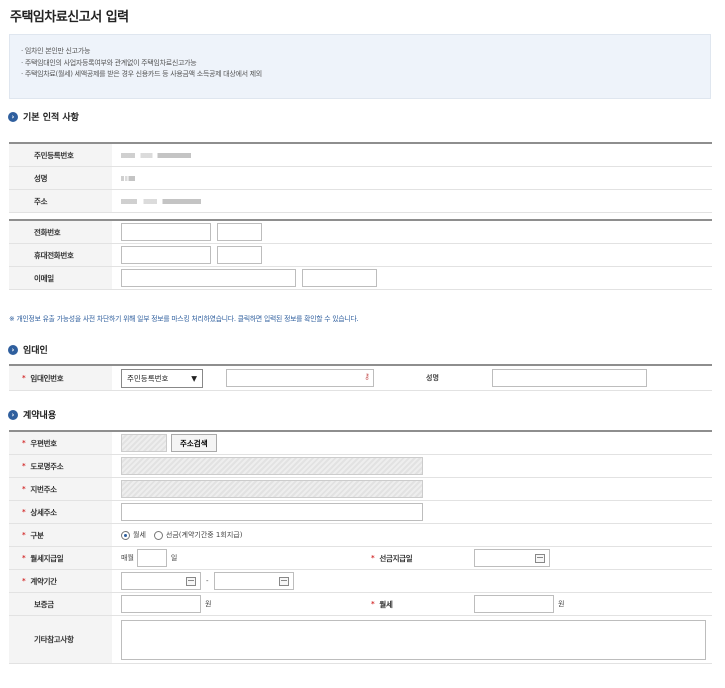 The image size is (725, 688). What do you see at coordinates (194, 378) in the screenshot?
I see `chevron-down-icon: ▼` at bounding box center [194, 378].